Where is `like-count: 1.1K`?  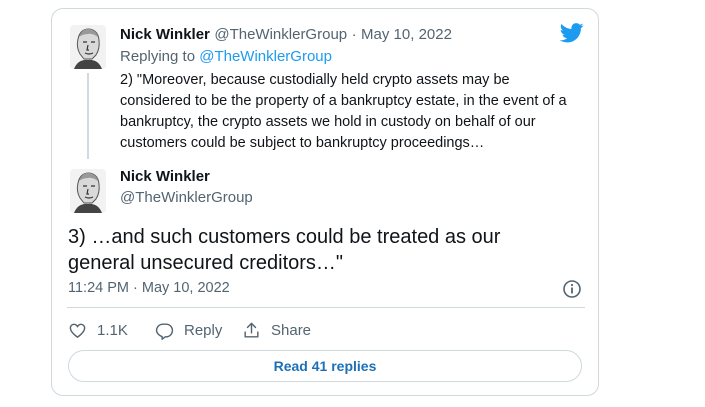 like-count: 1.1K is located at coordinates (112, 330).